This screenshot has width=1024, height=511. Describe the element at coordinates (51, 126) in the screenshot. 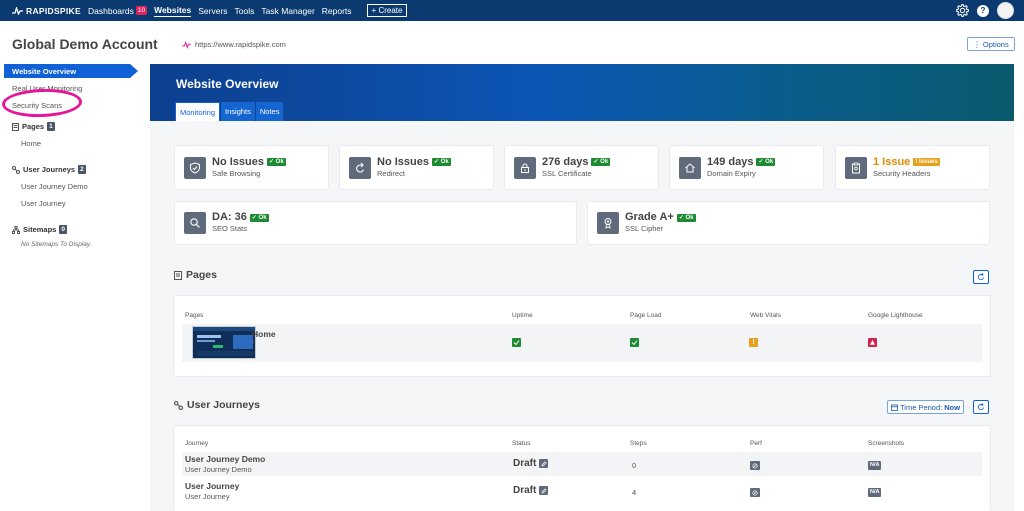

I see `pages-count-badge: 1` at that location.